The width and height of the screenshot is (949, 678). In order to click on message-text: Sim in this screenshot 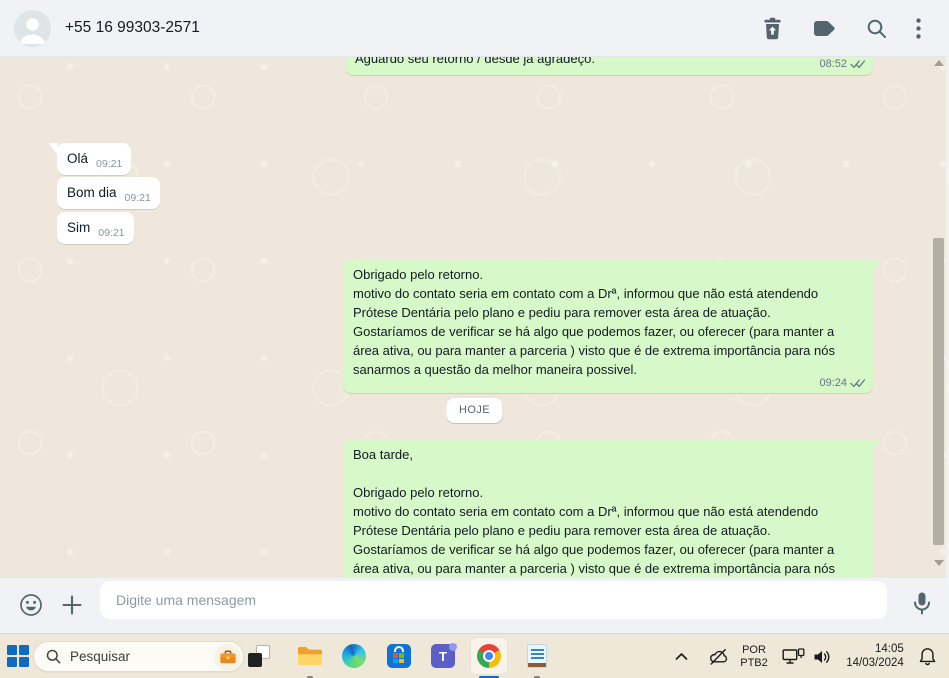, I will do `click(79, 227)`.